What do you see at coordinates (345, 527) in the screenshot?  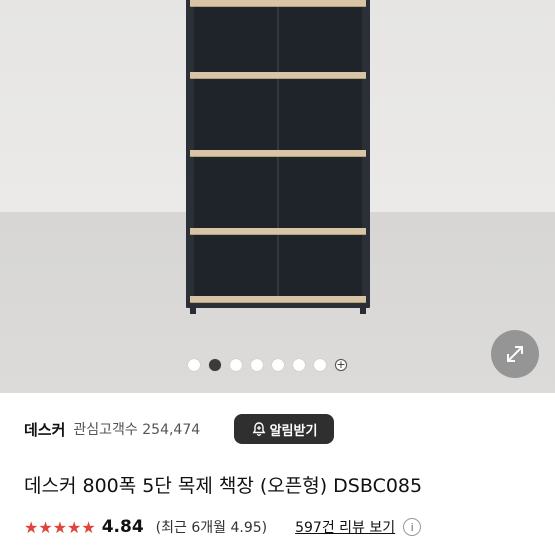 I see `reviews-link: 597건 리뷰 보기` at bounding box center [345, 527].